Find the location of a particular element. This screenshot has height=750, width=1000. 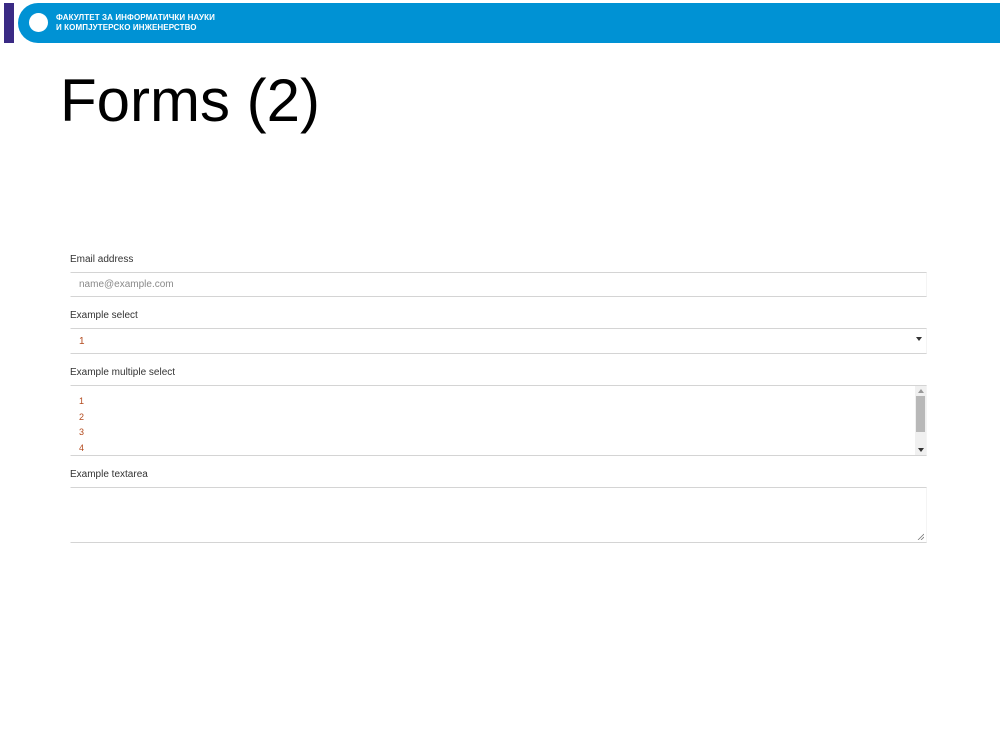

scroll-up-icon is located at coordinates (921, 391).